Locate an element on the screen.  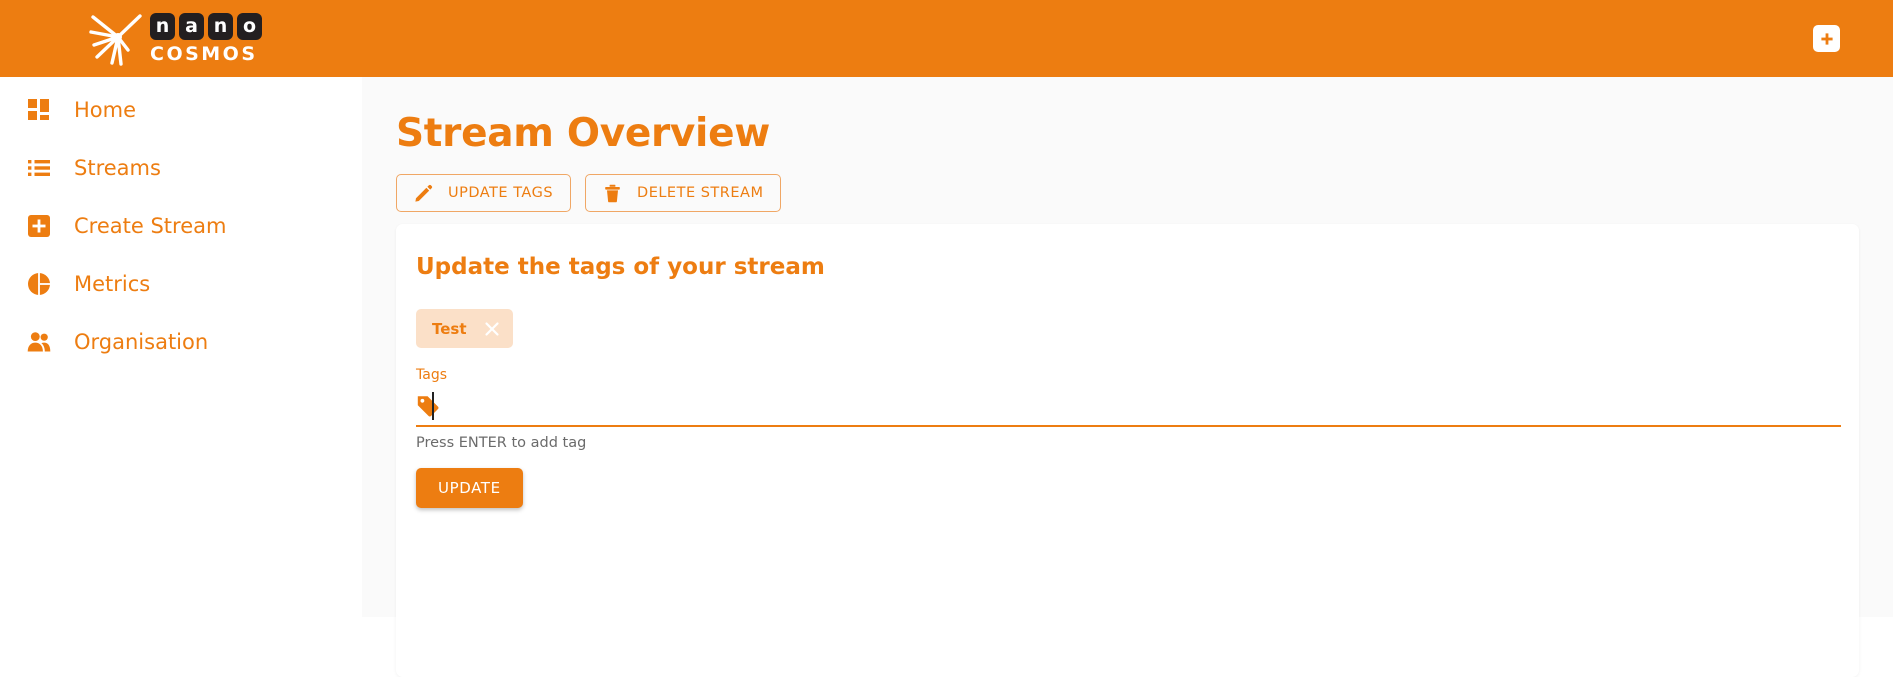
sidebar-item-create-stream: Create Stream is located at coordinates (181, 226).